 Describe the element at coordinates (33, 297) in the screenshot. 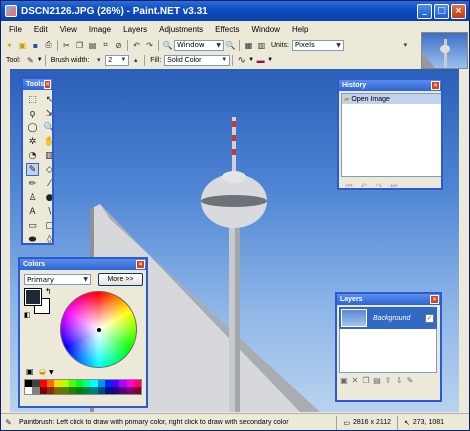

I see `primary-color-swatch` at that location.